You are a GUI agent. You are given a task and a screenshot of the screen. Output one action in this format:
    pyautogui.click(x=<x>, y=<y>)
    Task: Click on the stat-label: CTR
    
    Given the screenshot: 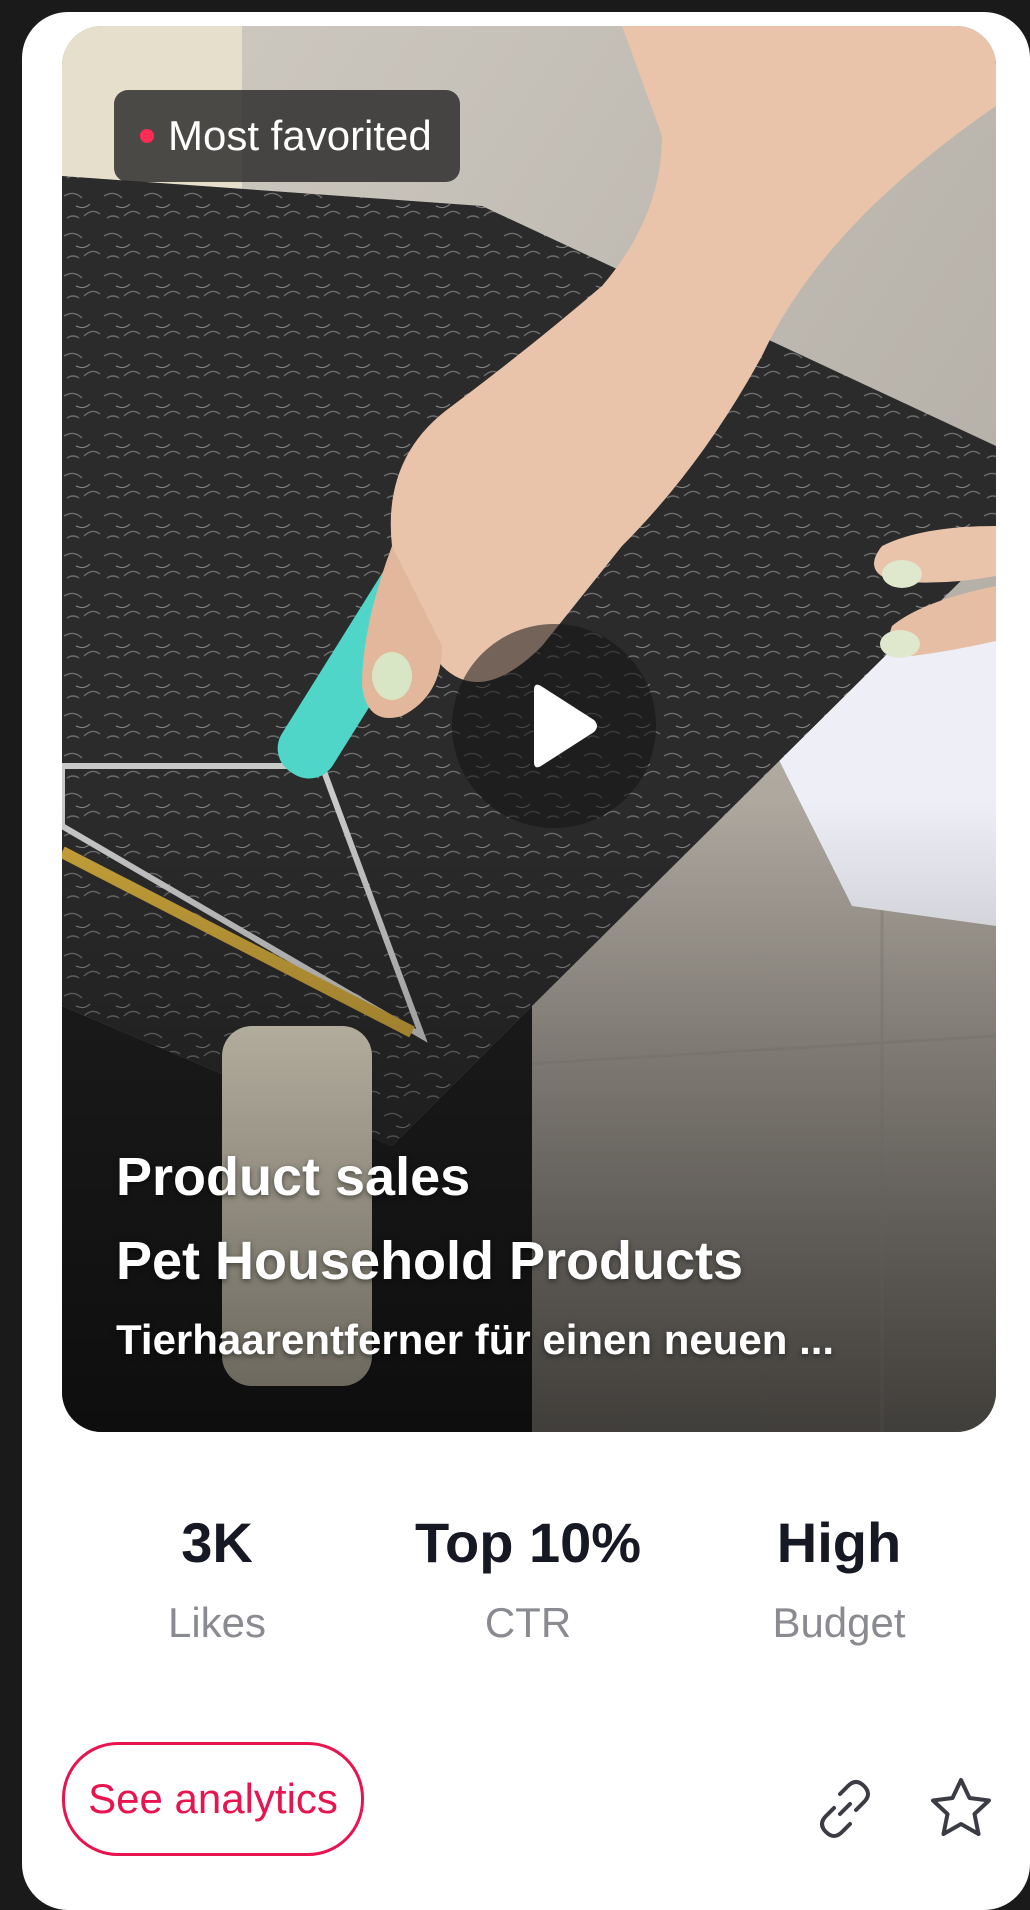 What is the action you would take?
    pyautogui.click(x=528, y=1622)
    